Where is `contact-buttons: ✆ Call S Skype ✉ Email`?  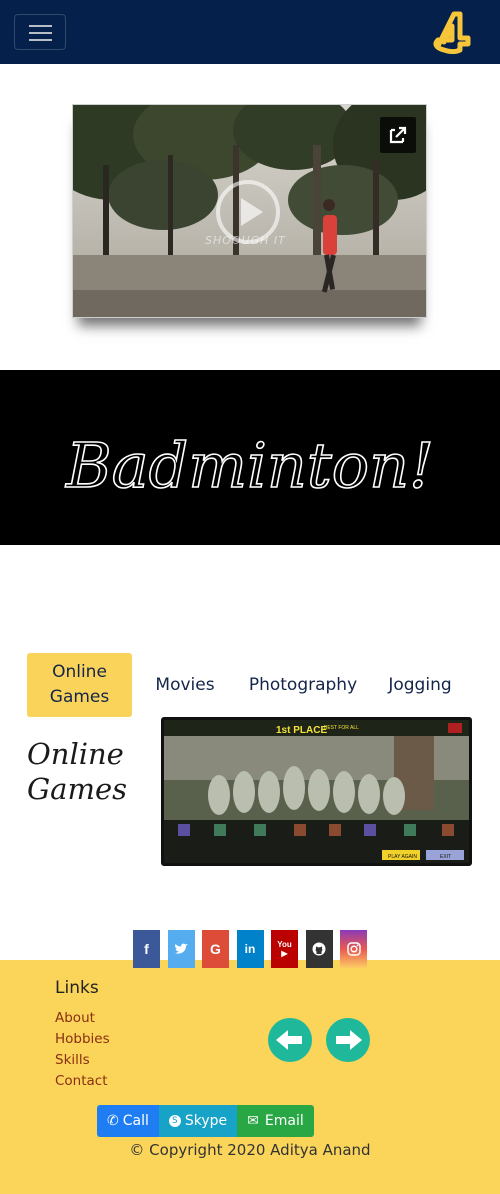
contact-buttons: ✆ Call S Skype ✉ Email is located at coordinates (205, 1121).